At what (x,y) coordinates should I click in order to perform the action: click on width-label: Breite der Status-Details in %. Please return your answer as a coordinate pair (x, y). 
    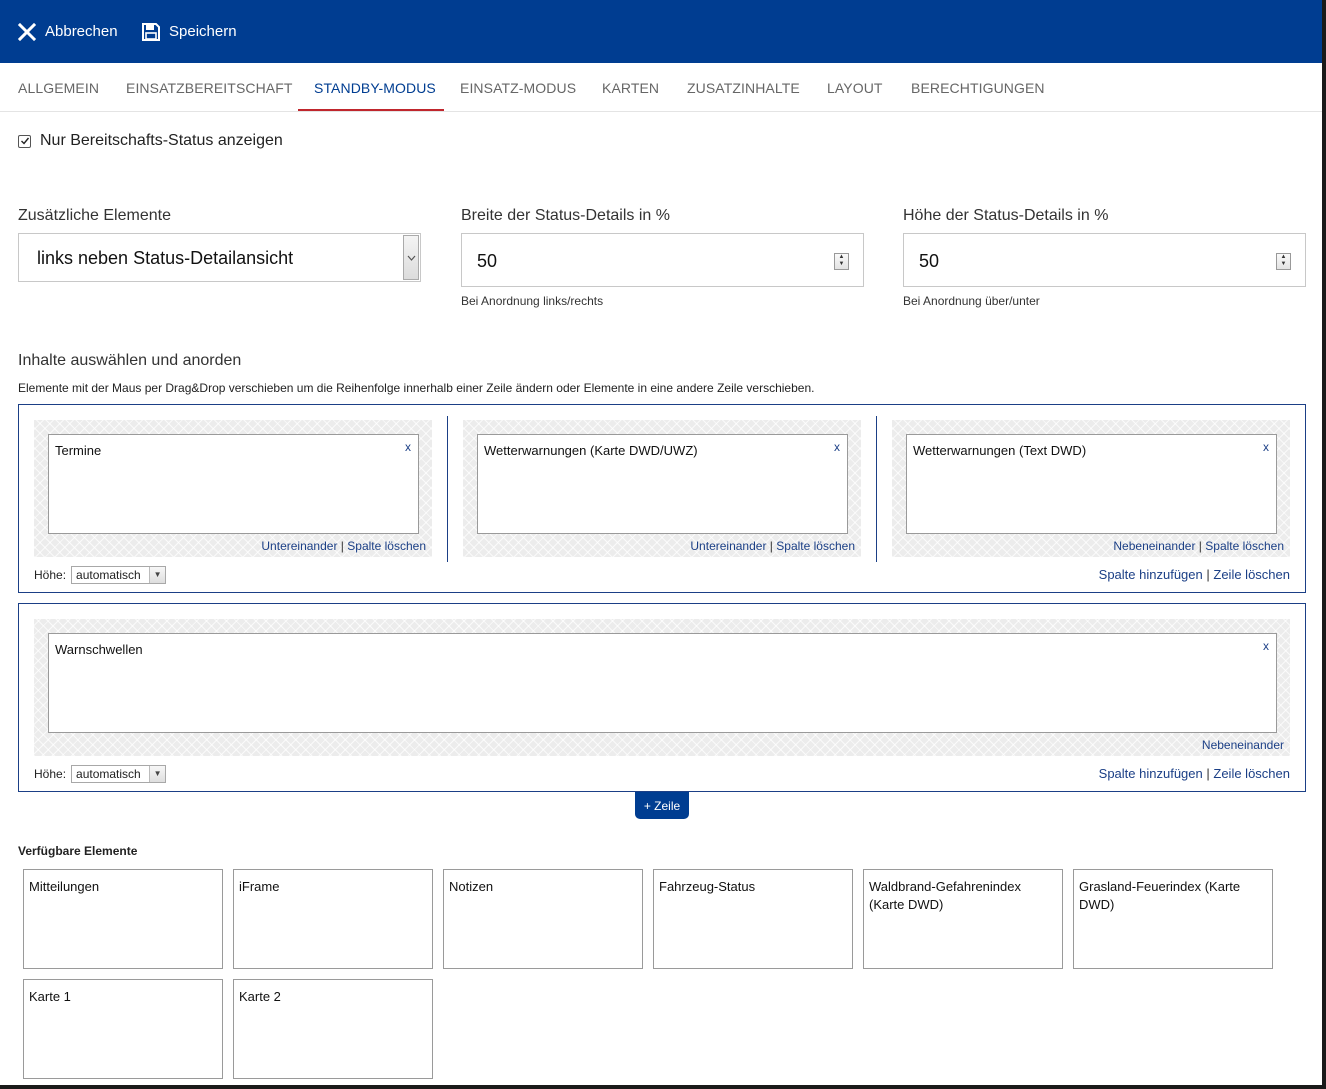
    Looking at the image, I should click on (565, 215).